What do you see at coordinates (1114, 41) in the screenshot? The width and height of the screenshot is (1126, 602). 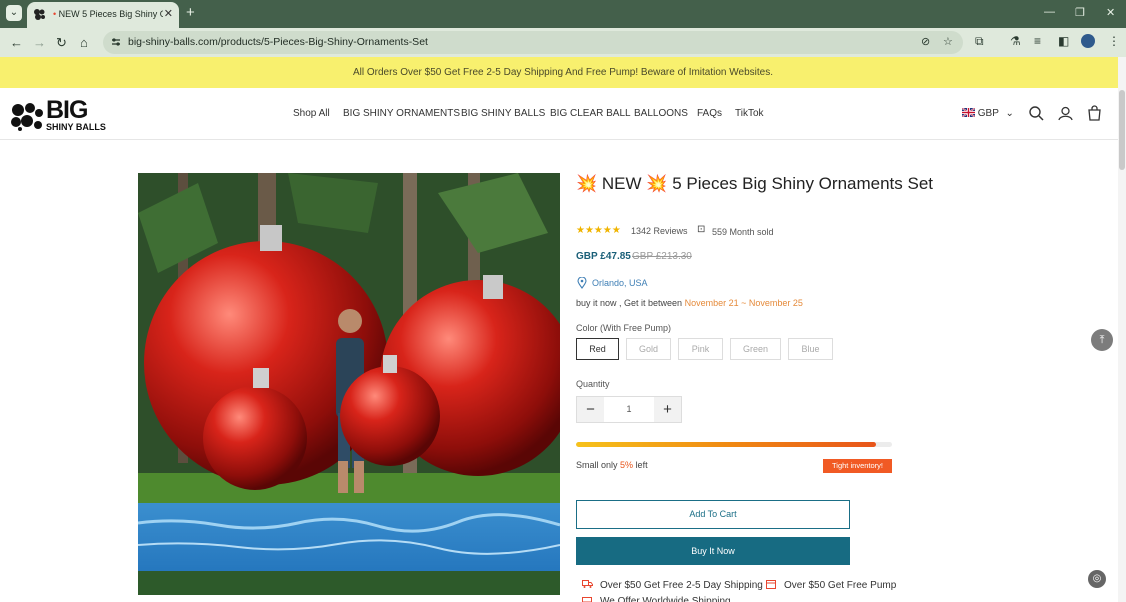 I see `browser-menu-icon: ⋮` at bounding box center [1114, 41].